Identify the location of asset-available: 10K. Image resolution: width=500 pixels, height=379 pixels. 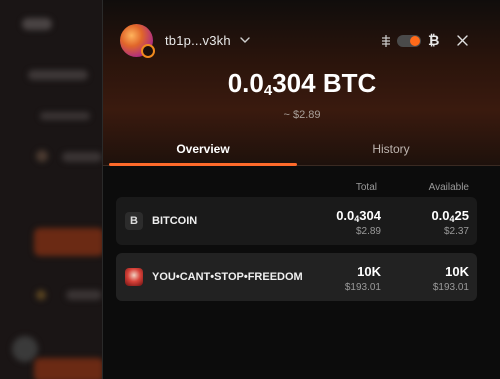
(457, 271).